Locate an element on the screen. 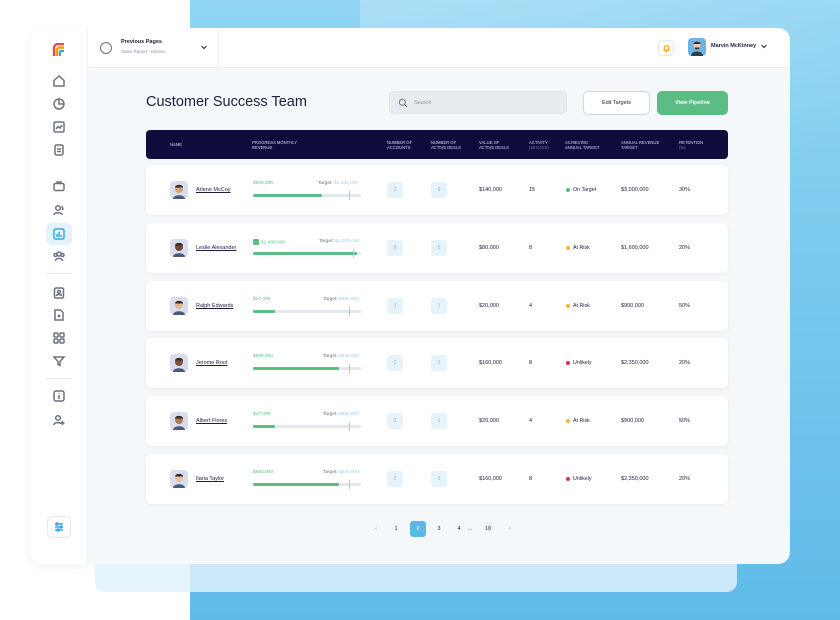 This screenshot has width=840, height=620. briefcase-icon is located at coordinates (59, 186).